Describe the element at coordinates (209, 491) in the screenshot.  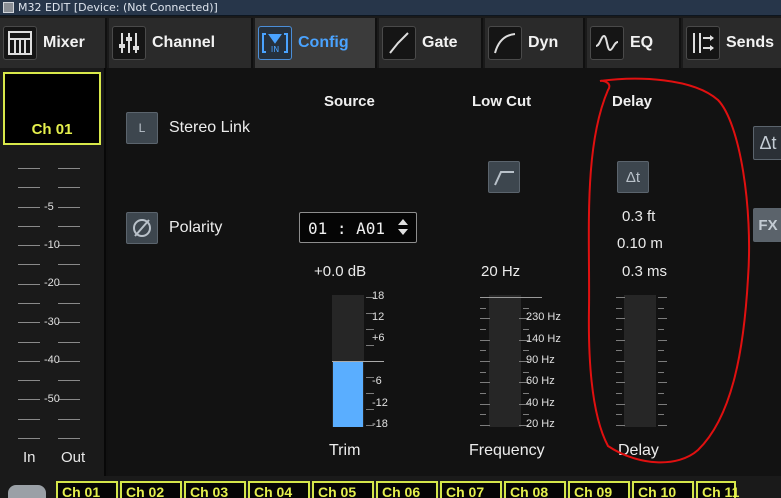
I see `channel-tab-label: Ch 03` at that location.